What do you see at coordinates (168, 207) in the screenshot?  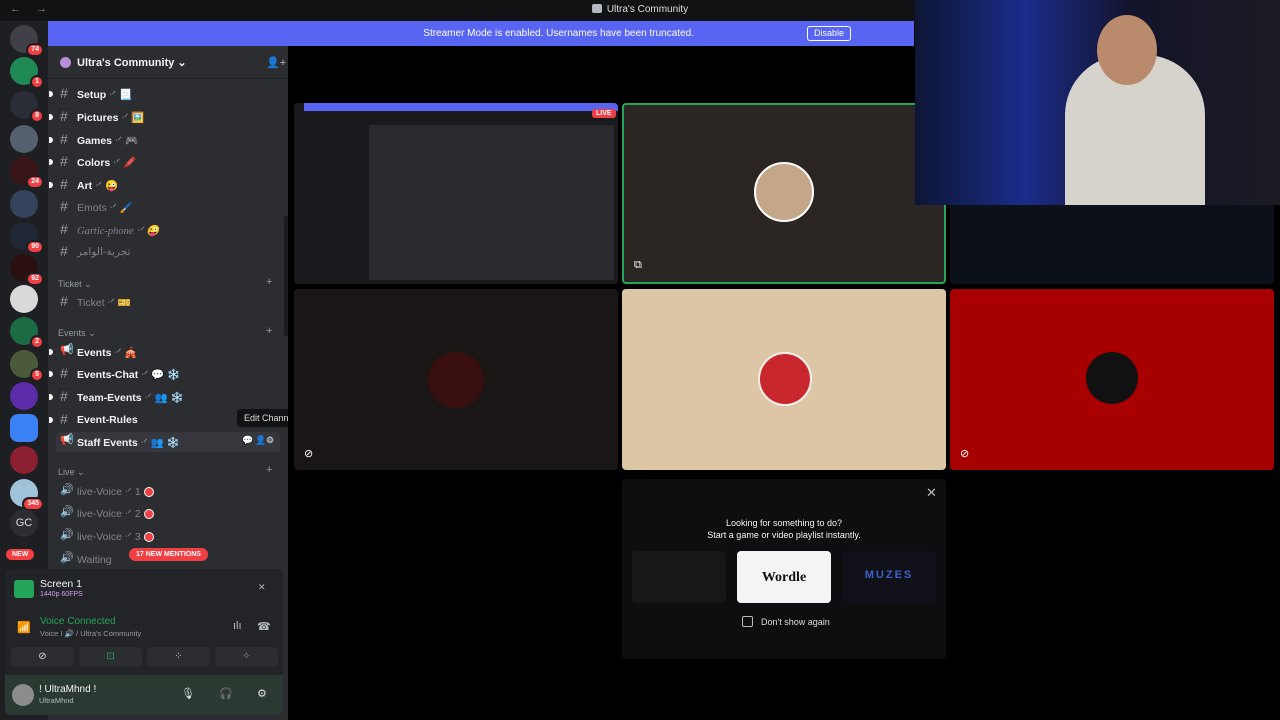 I see `channel-emots: # Emots ᐧᐟ 🖌️` at bounding box center [168, 207].